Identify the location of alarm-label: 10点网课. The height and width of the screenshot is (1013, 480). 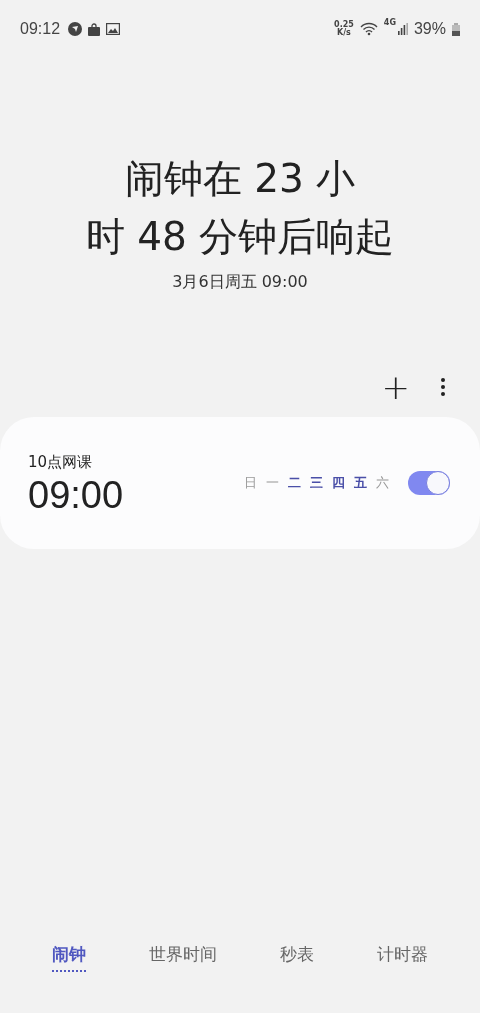
(61, 462).